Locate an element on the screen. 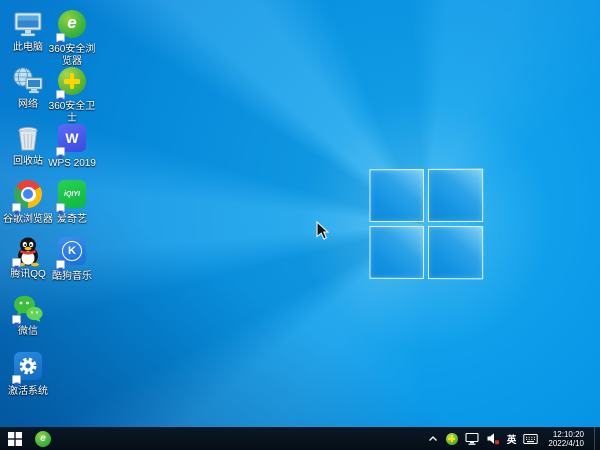 This screenshot has width=600, height=450. windows-logo is located at coordinates (426, 224).